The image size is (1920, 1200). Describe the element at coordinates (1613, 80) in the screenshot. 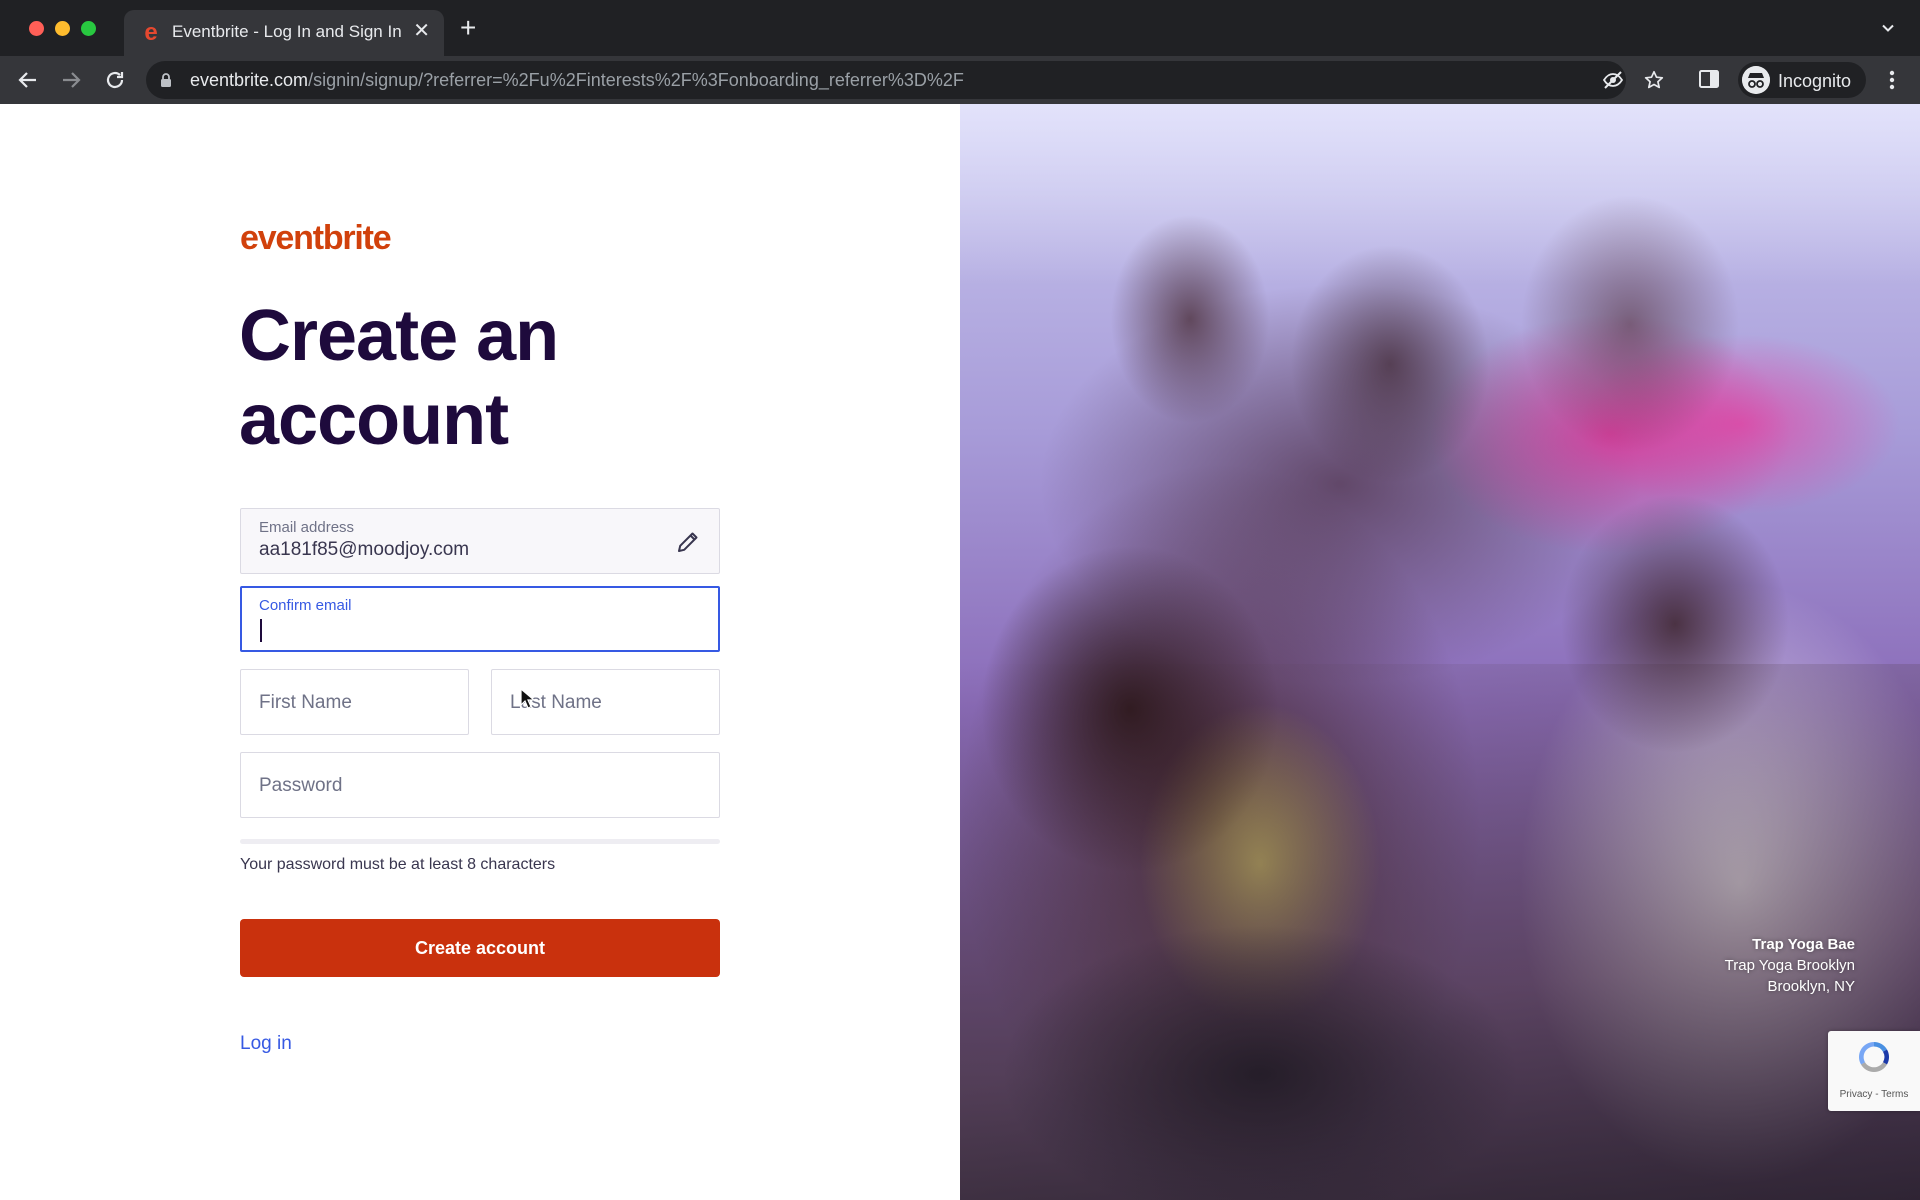

I see `eye-off-icon` at that location.